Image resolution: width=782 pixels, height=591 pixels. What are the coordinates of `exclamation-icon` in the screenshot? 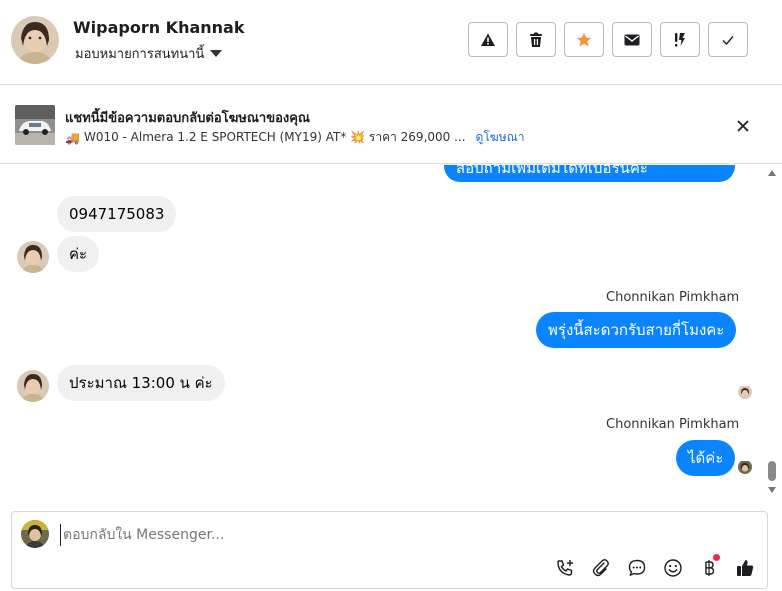 It's located at (680, 39).